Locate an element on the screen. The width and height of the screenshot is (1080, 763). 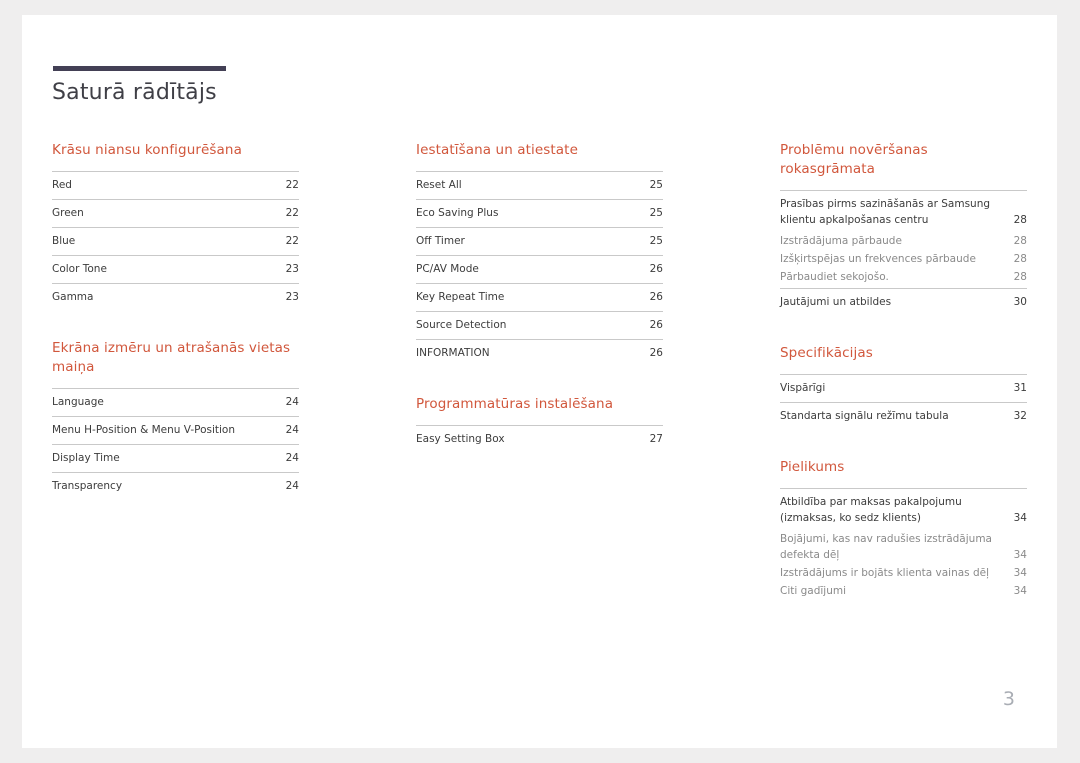
toc-entry: Jautājumi un atbildes 30 is located at coordinates (903, 302).